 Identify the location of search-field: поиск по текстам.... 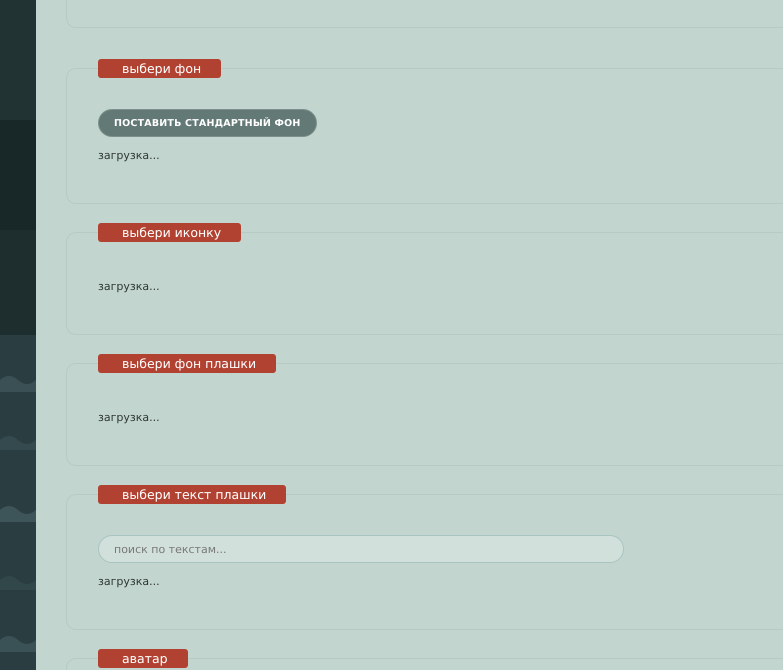
(361, 549).